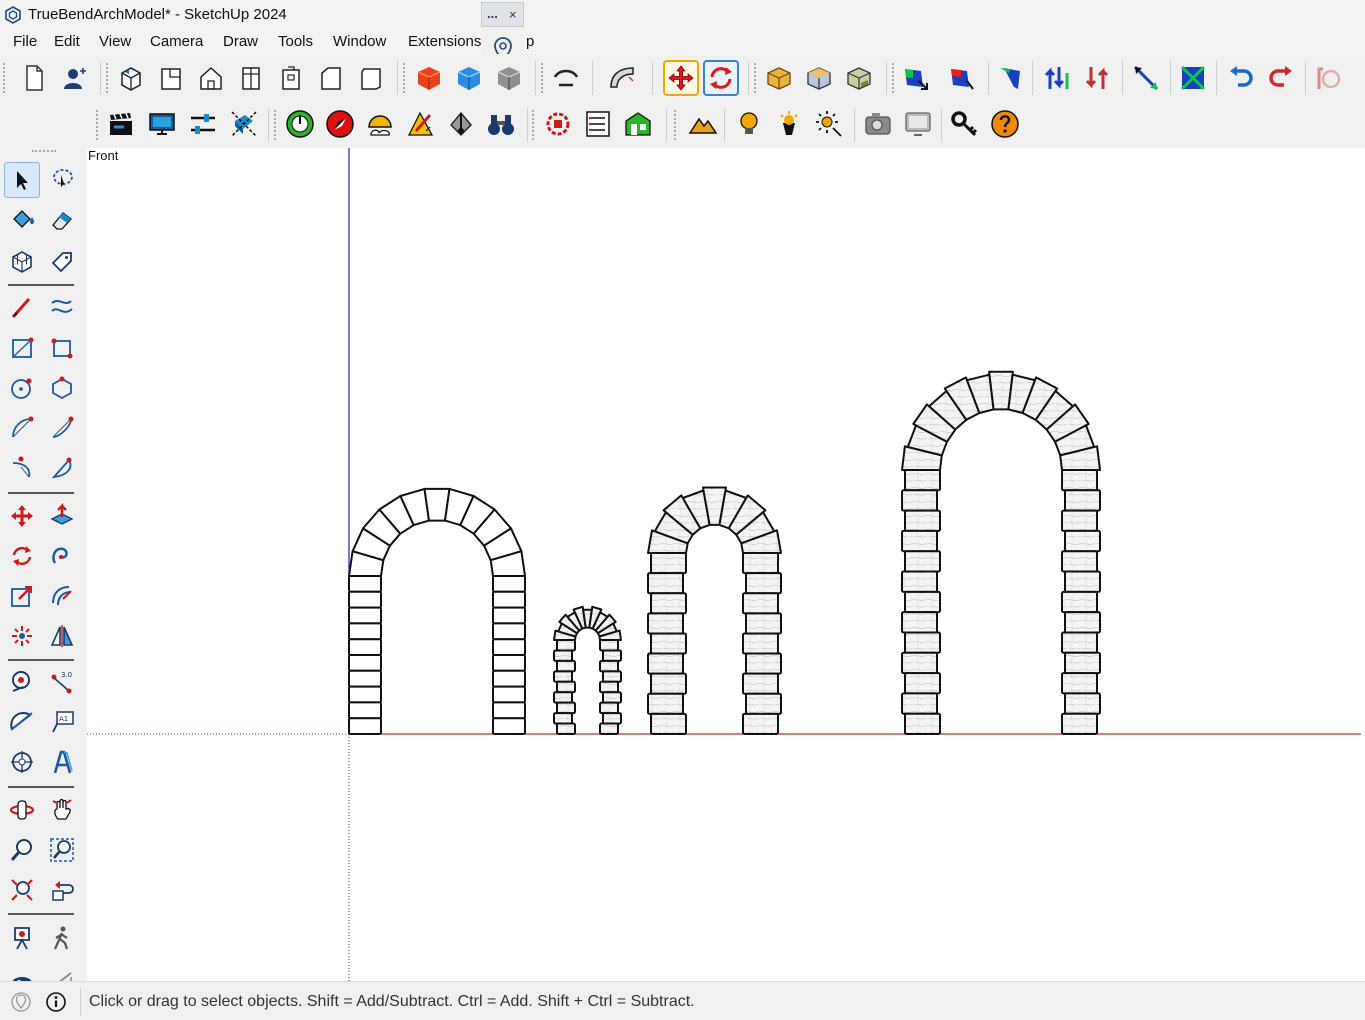  Describe the element at coordinates (21, 1002) in the screenshot. I see `geo-location-status-icon` at that location.